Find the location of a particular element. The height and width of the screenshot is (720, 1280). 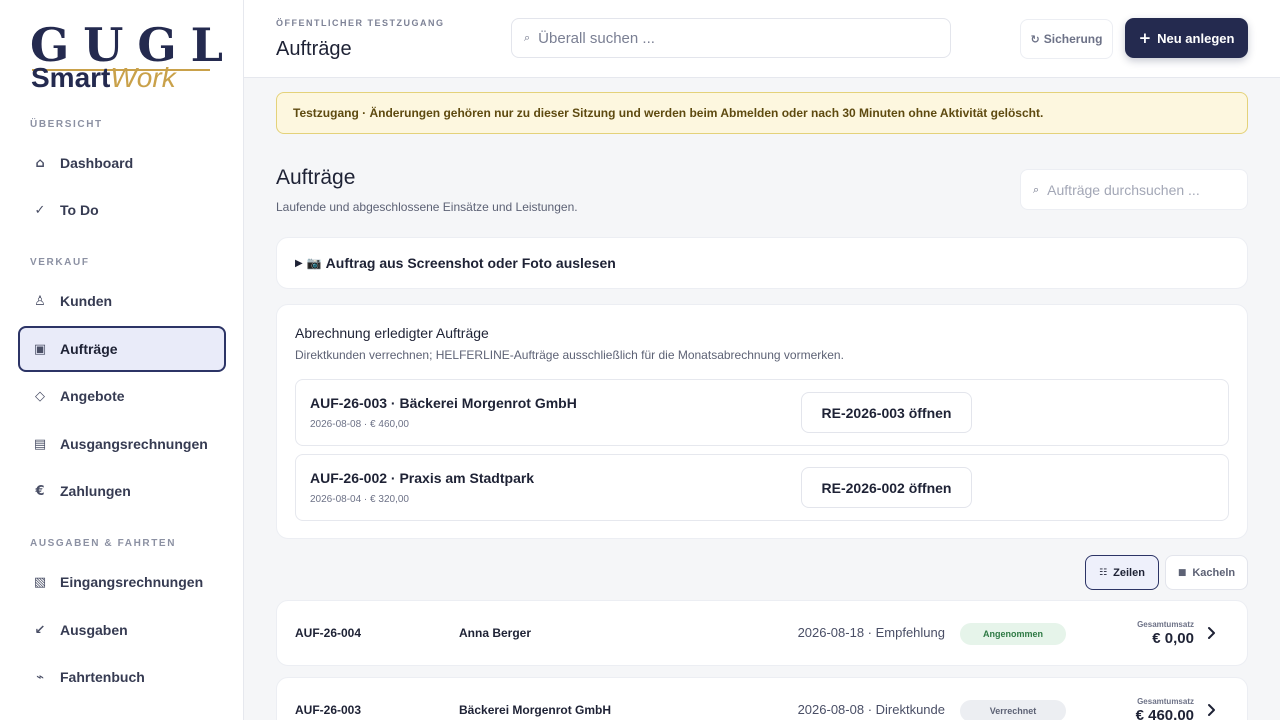

view-toggle-tiles-label: Kacheln is located at coordinates (1214, 572).